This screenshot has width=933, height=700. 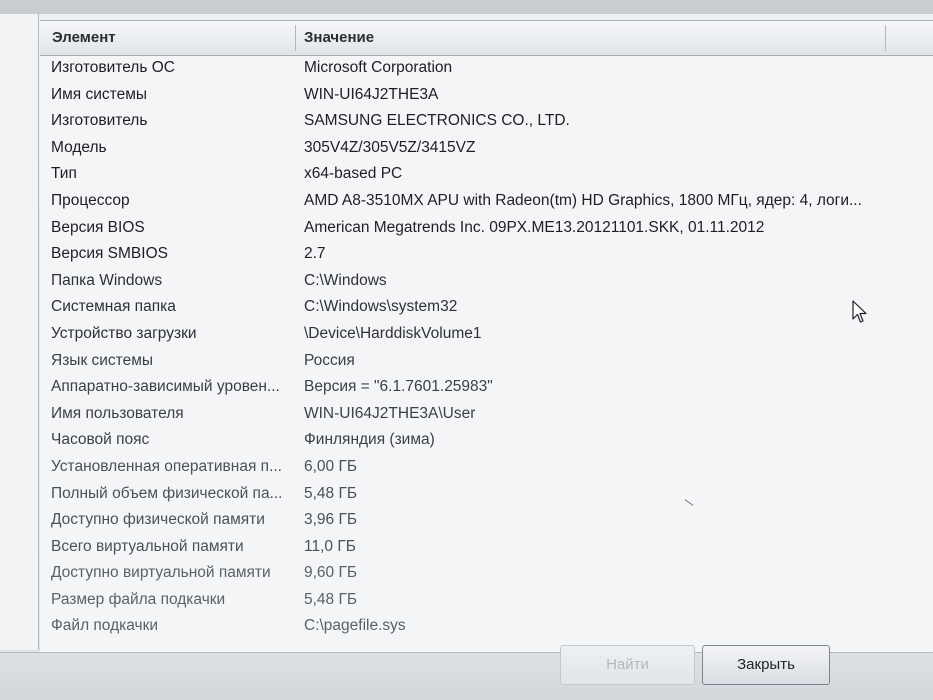 What do you see at coordinates (345, 280) in the screenshot?
I see `row-value: C:\Windows` at bounding box center [345, 280].